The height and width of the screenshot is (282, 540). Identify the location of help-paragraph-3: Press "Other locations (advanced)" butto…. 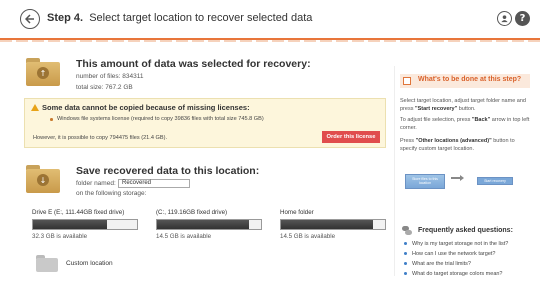
(465, 145).